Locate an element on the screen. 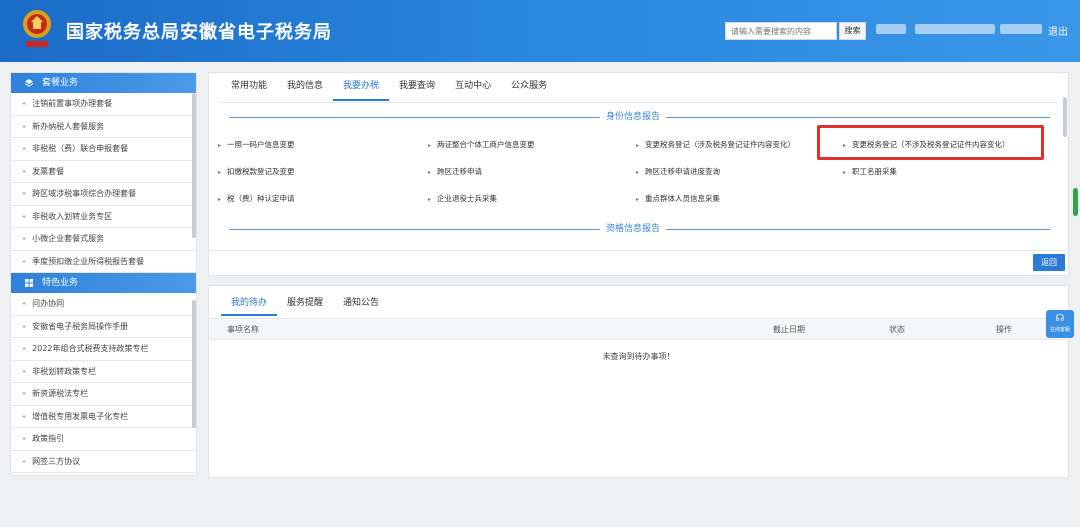 Image resolution: width=1080 pixels, height=527 pixels. sidebar-item: • 发票套餐 is located at coordinates (103, 172).